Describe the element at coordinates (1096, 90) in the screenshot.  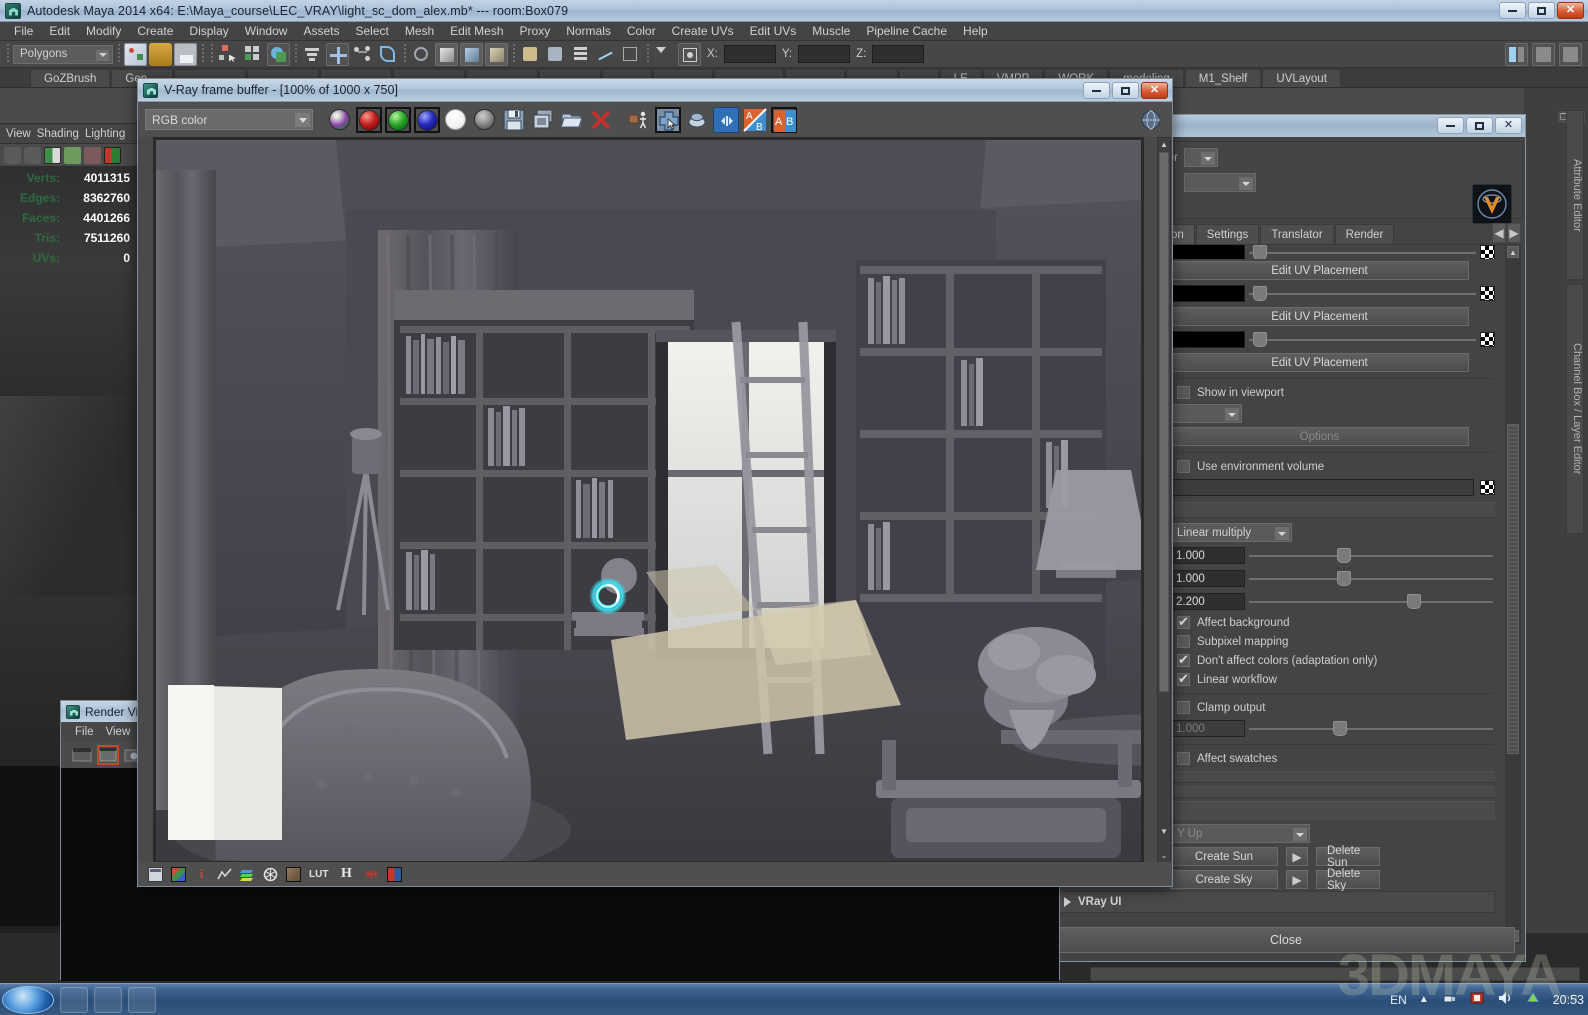
I see `vfb-minimize-button` at that location.